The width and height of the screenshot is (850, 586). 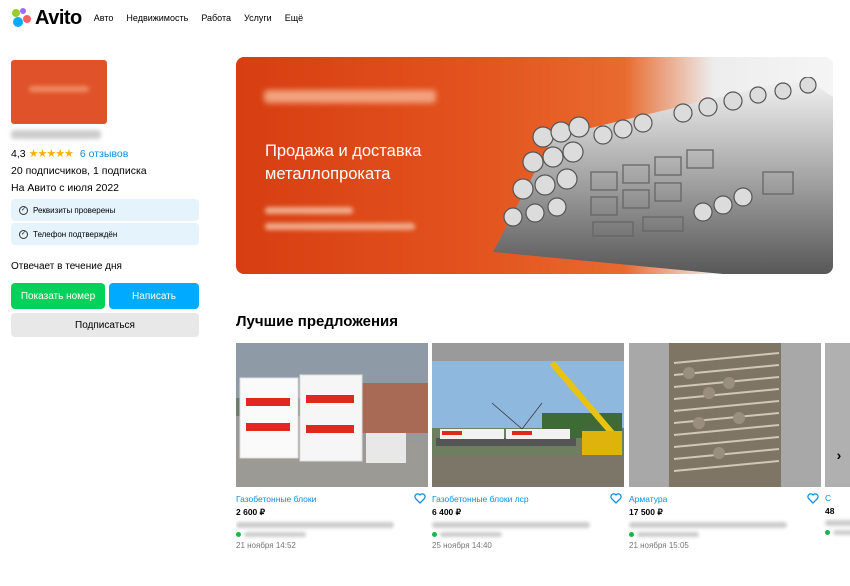 What do you see at coordinates (154, 296) in the screenshot?
I see `write-message-button: Написать` at bounding box center [154, 296].